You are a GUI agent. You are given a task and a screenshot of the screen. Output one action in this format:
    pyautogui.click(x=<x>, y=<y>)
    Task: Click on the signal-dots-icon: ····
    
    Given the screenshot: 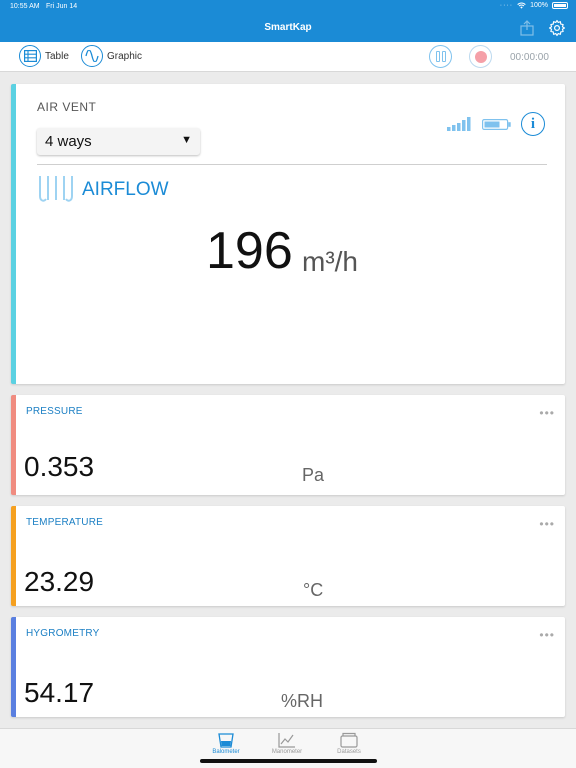 What is the action you would take?
    pyautogui.click(x=506, y=5)
    